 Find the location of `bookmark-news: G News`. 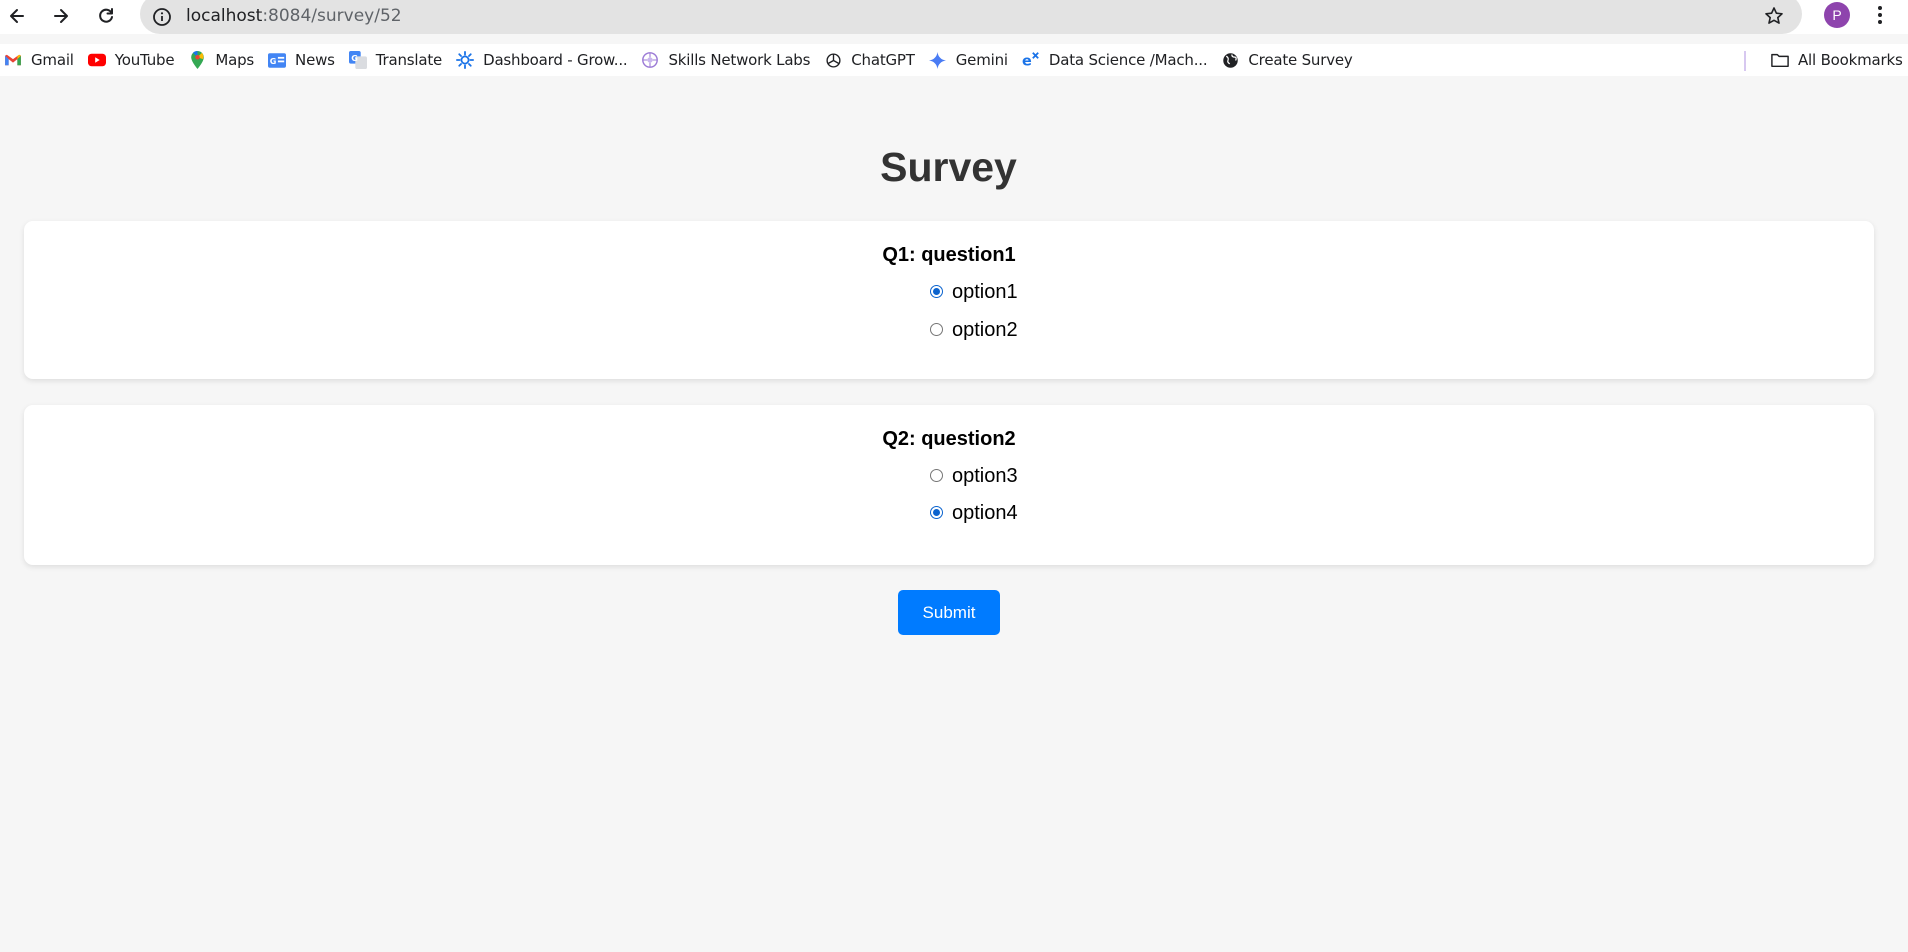

bookmark-news: G News is located at coordinates (301, 60).